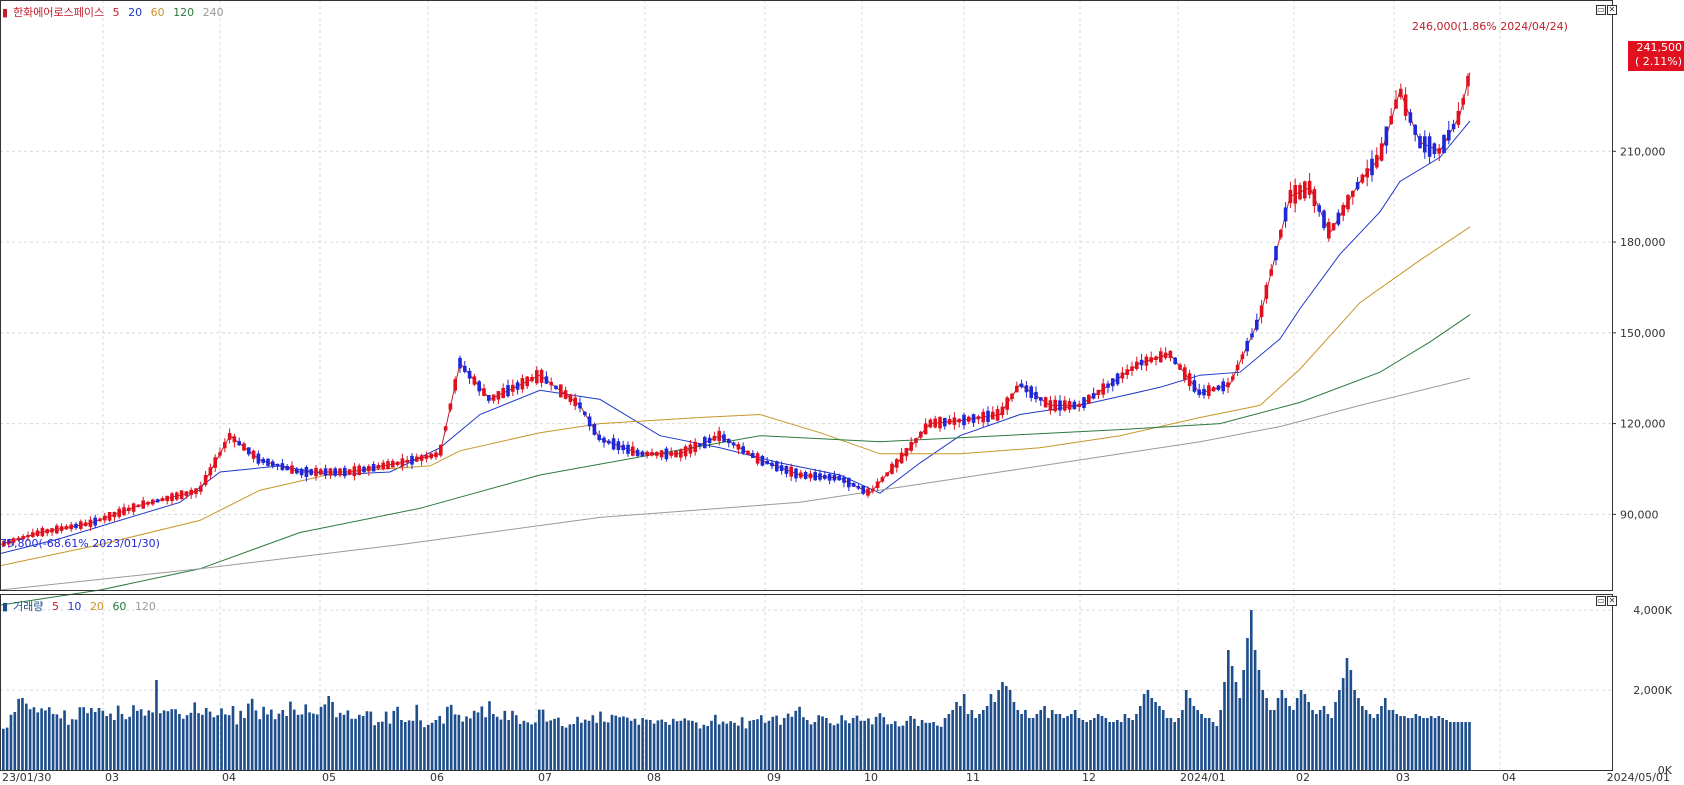  I want to click on low-annotation: 75,800(-68.61% 2023/01/30), so click(80, 543).